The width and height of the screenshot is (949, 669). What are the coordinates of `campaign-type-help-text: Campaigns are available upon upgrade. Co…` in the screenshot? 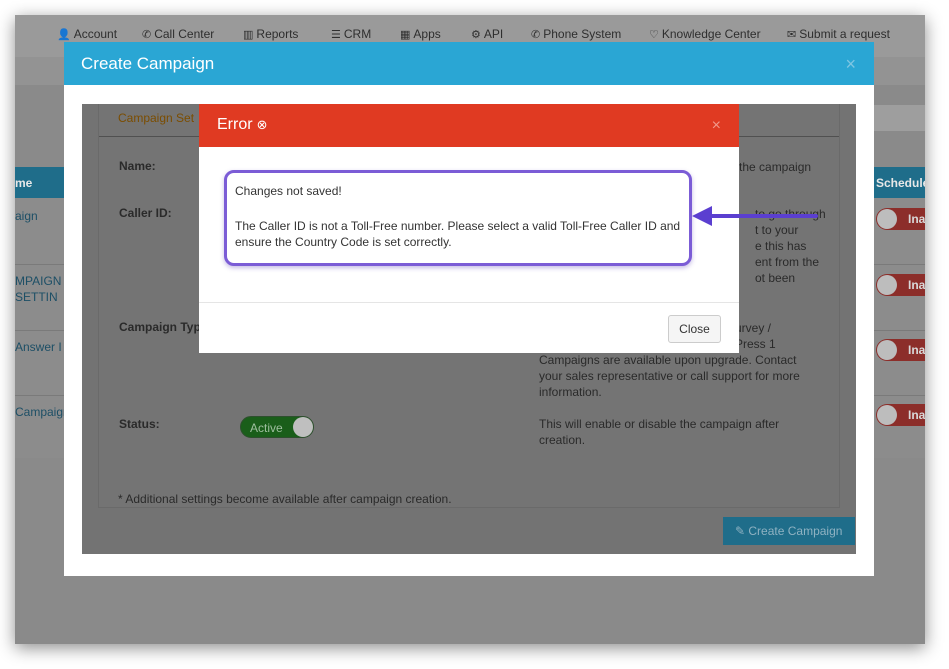 It's located at (668, 360).